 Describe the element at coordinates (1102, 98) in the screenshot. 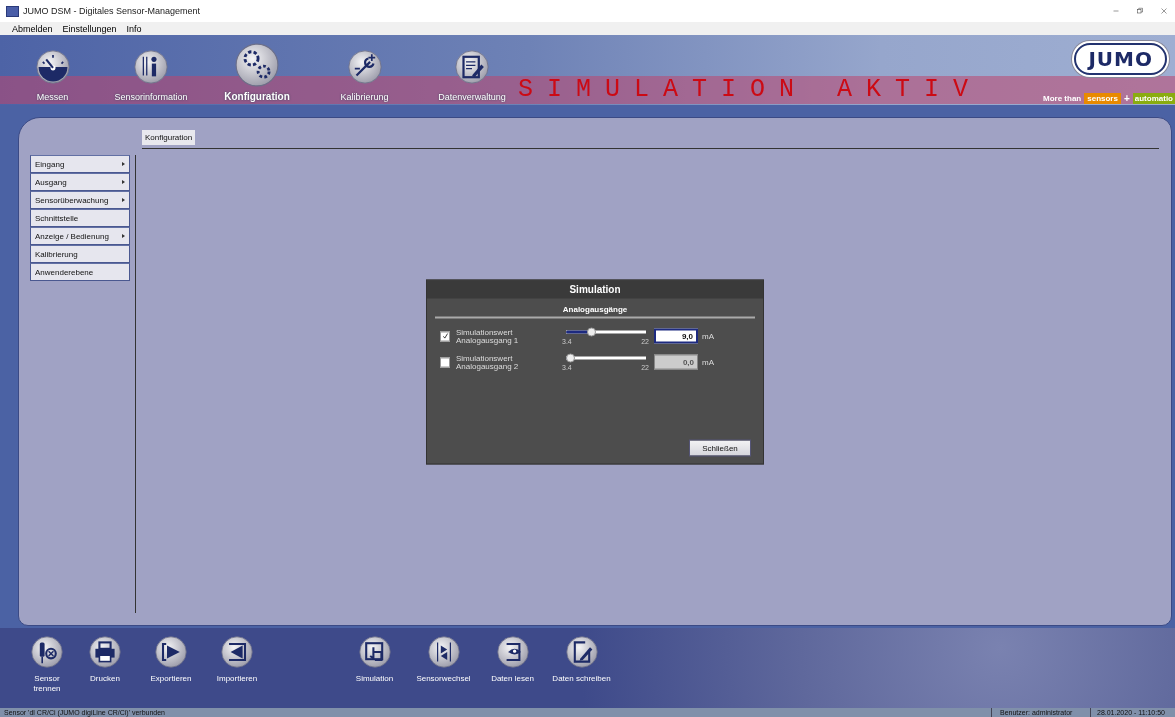

I see `tag-label: sensors` at that location.